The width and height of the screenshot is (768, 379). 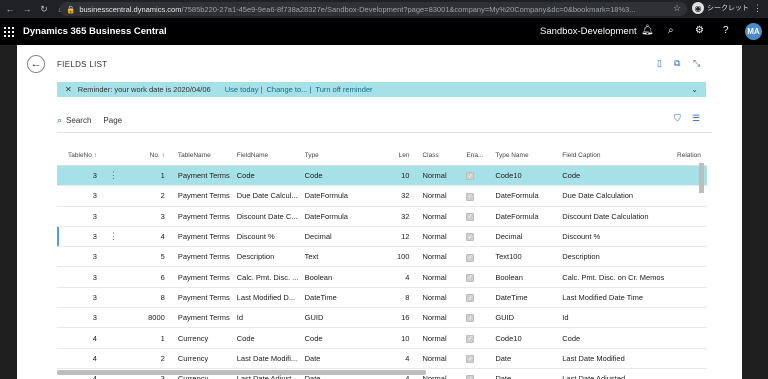 I want to click on bell-icon: 🔔︎, so click(x=647, y=30).